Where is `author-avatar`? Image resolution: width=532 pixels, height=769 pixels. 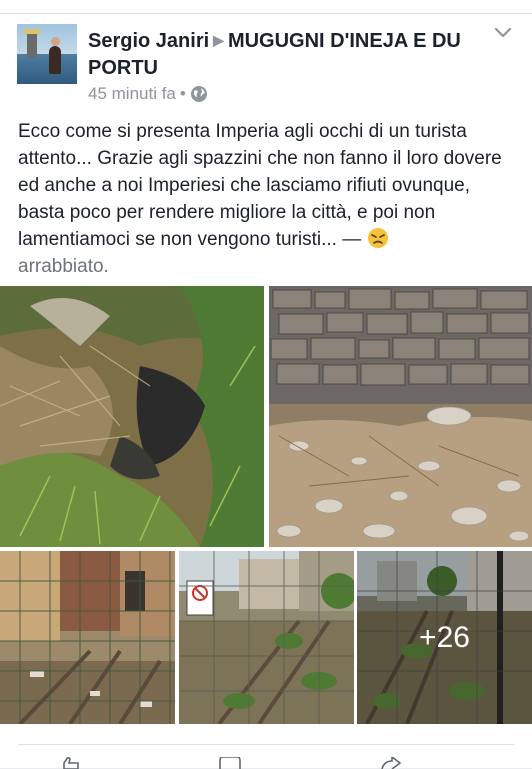
author-avatar is located at coordinates (47, 54).